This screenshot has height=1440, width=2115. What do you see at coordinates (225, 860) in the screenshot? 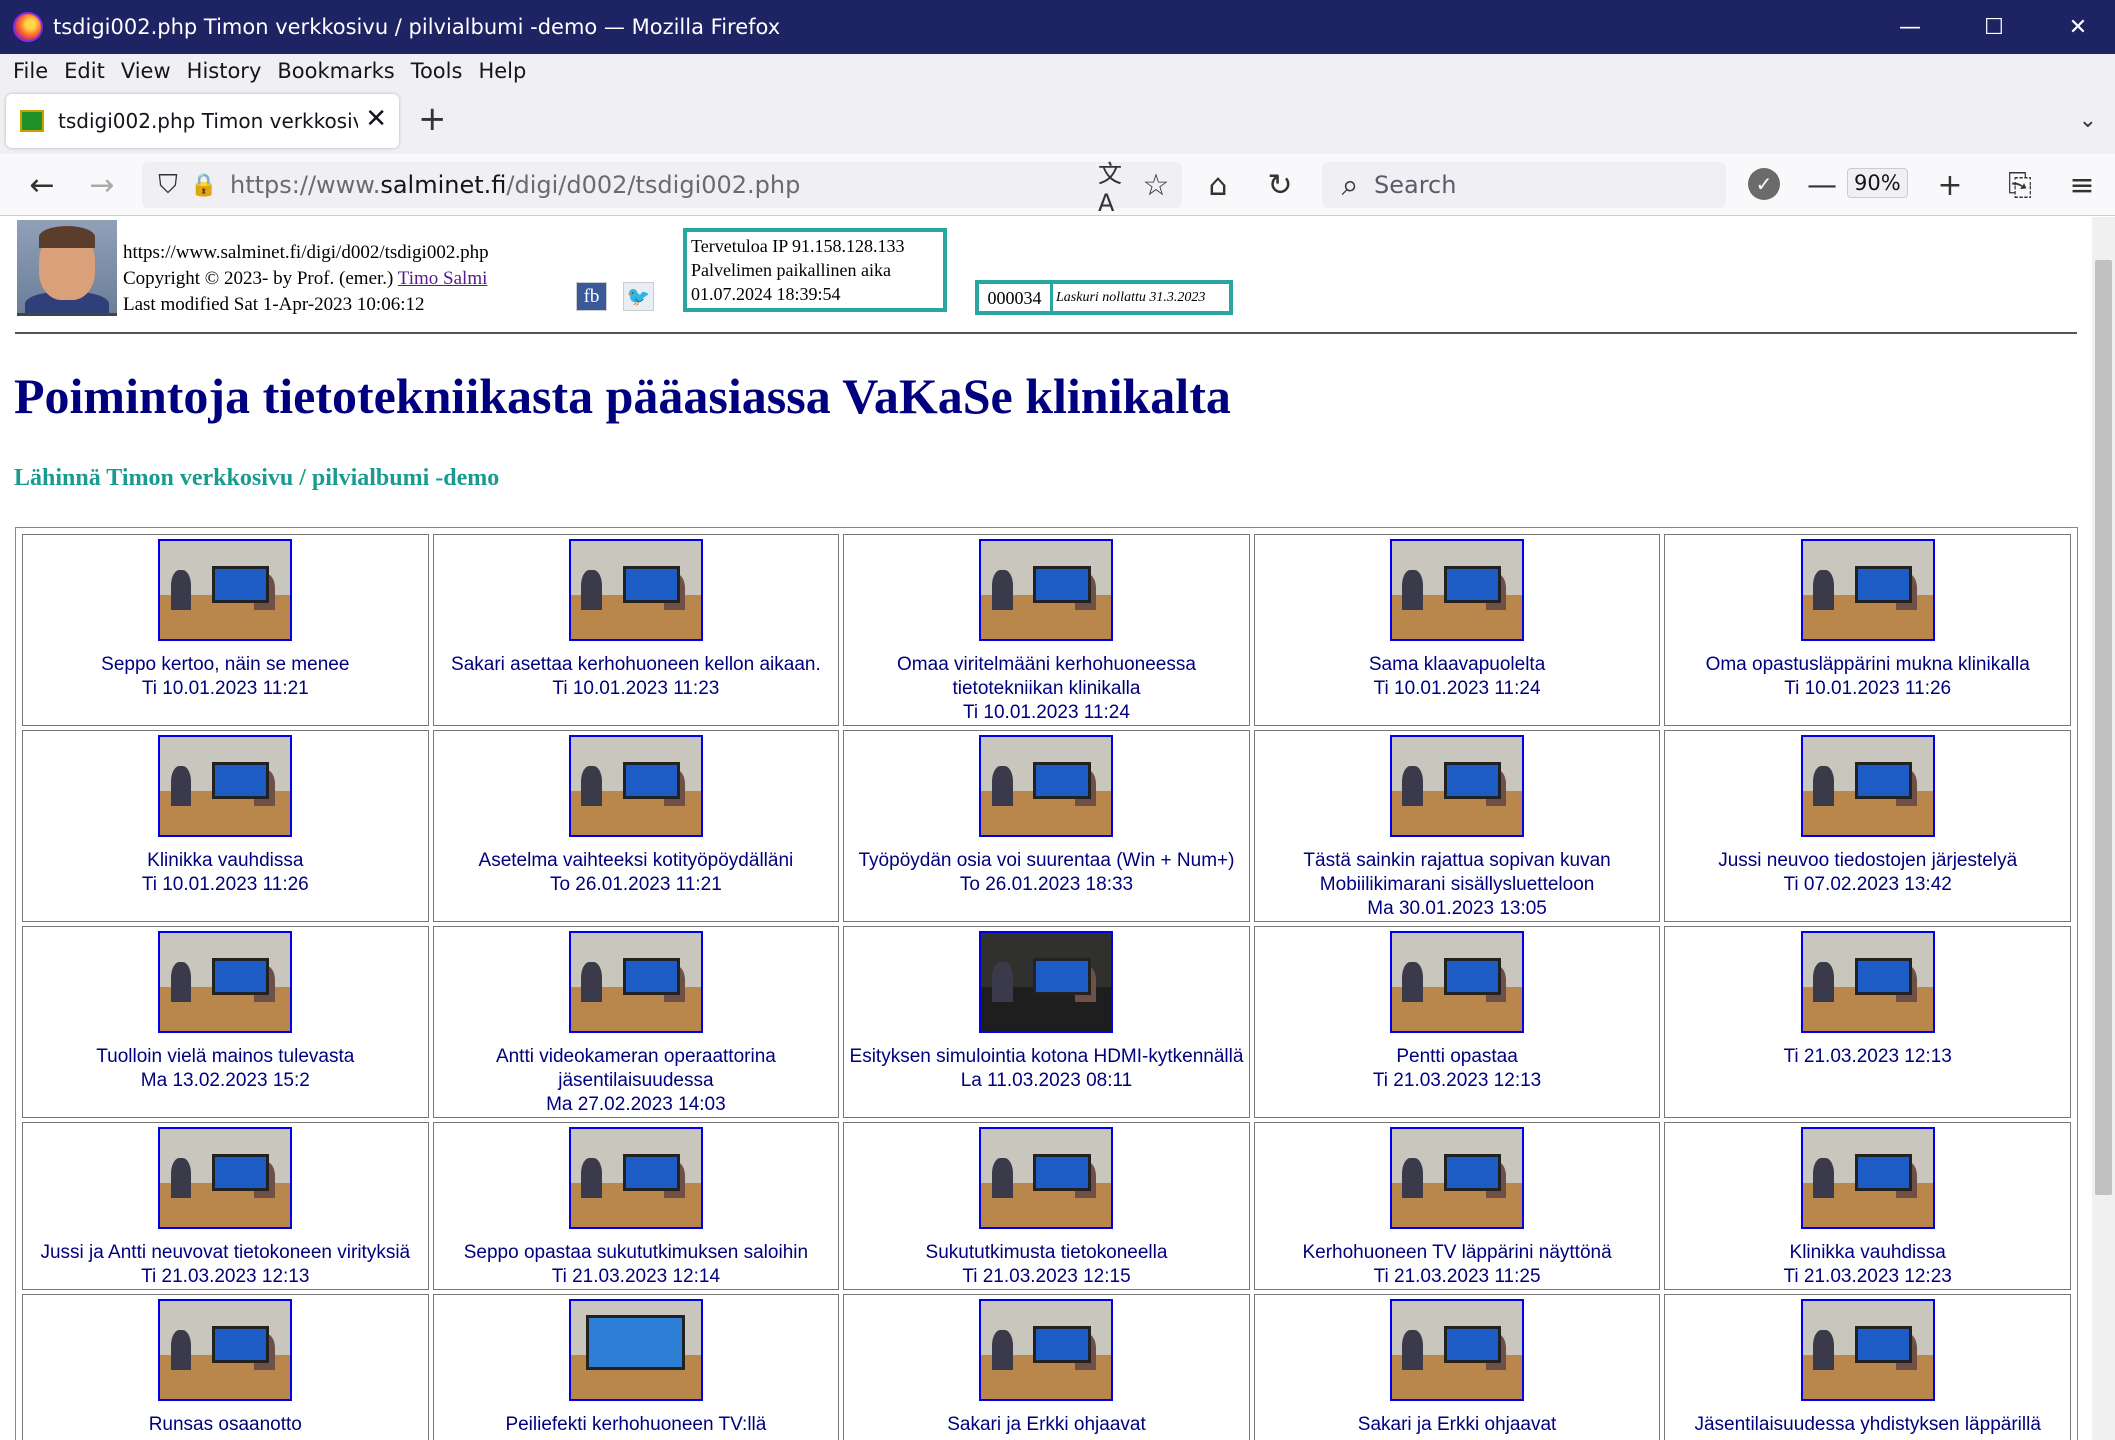
I see `photo-caption: Klinikka vauhdissa` at bounding box center [225, 860].